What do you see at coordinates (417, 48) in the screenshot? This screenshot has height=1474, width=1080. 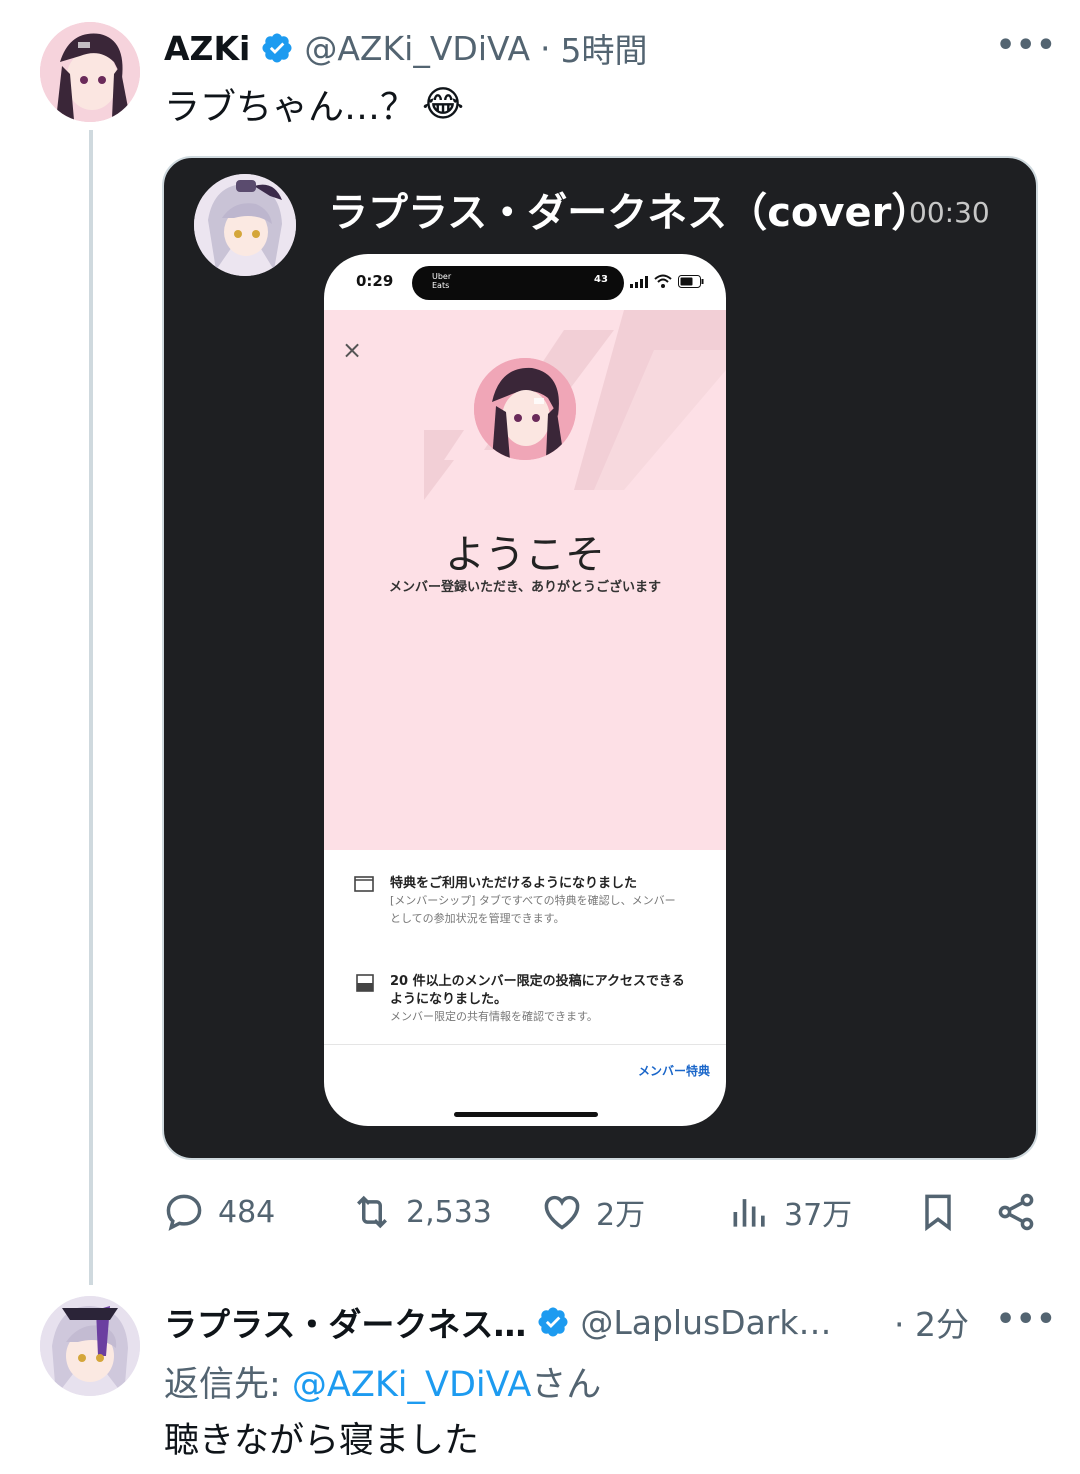 I see `author-handle: @AZKi_VDiVA` at bounding box center [417, 48].